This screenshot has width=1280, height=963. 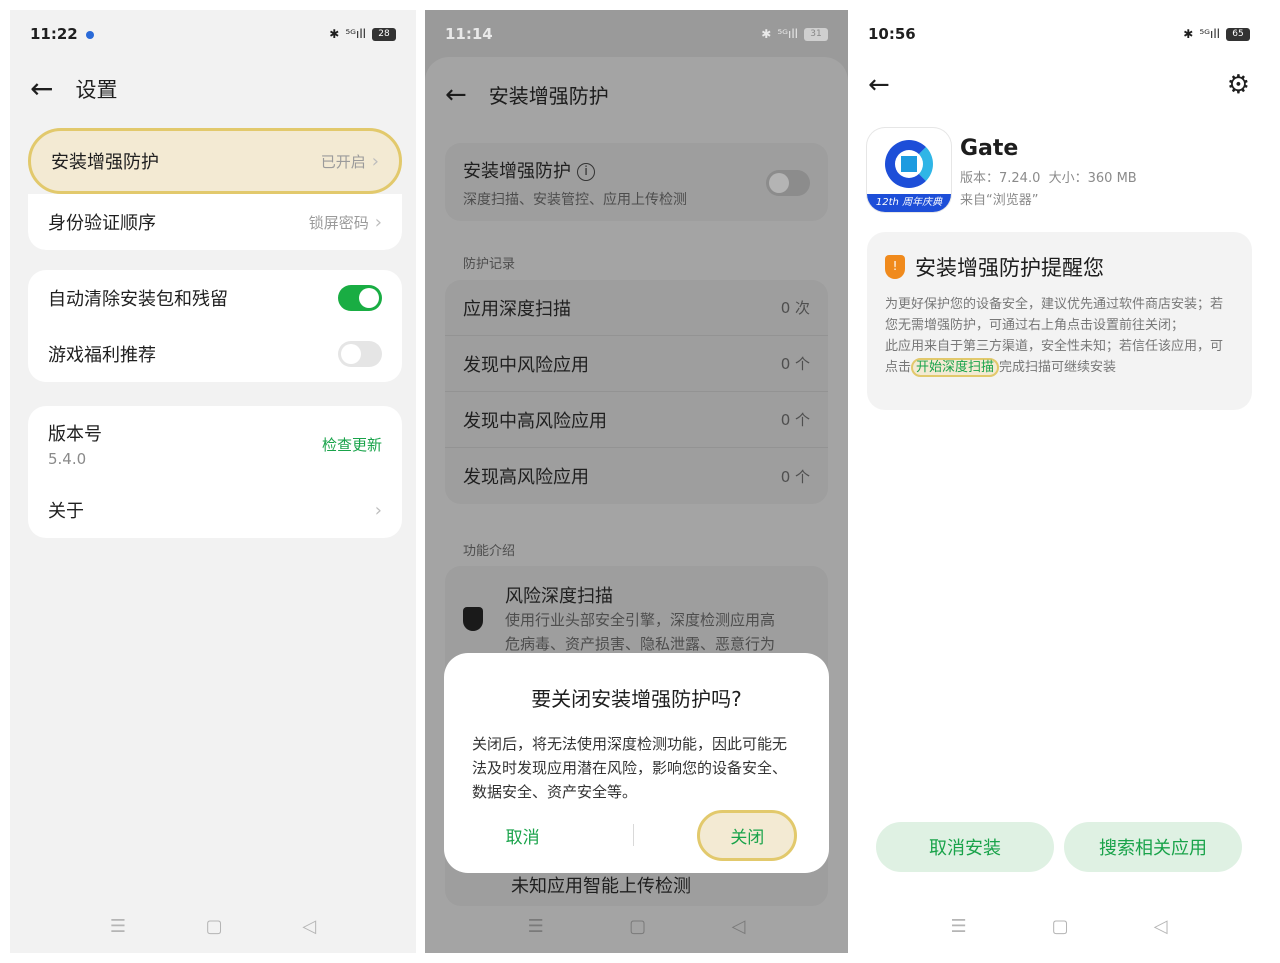 What do you see at coordinates (96, 90) in the screenshot?
I see `page-title: 设置` at bounding box center [96, 90].